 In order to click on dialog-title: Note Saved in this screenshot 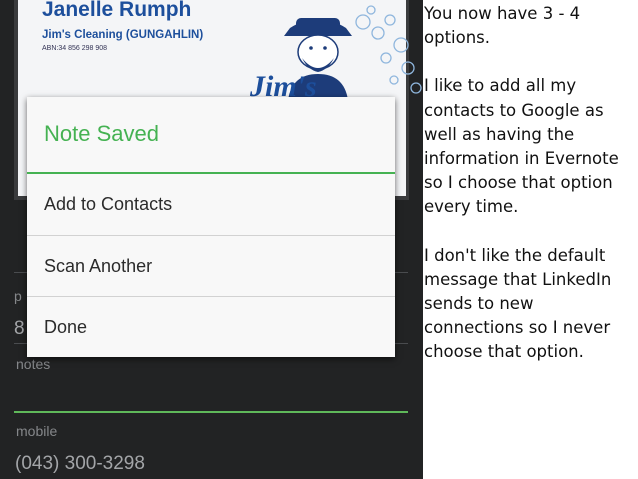, I will do `click(101, 133)`.